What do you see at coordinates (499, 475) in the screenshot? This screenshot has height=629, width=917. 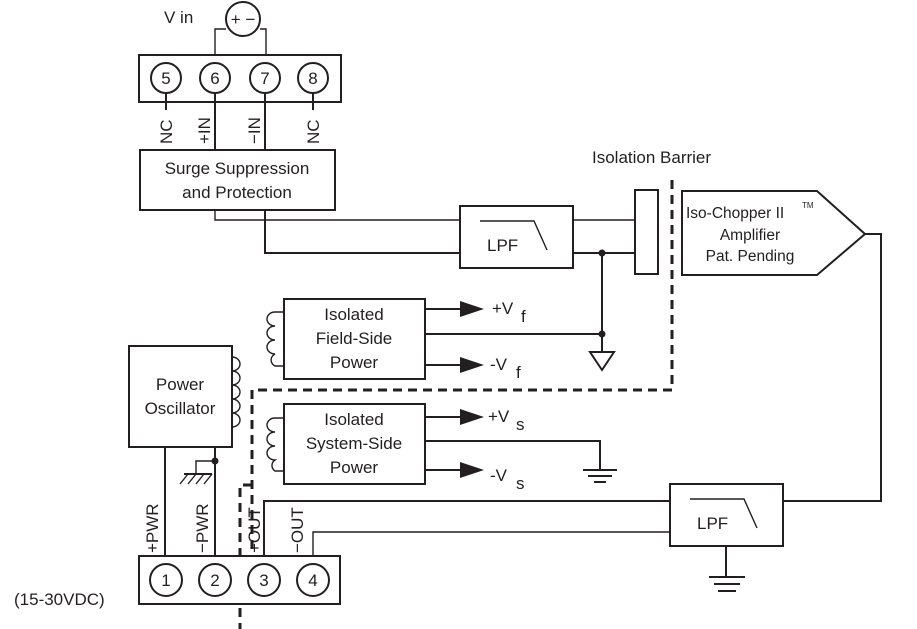 I see `vs-minus-label: -V` at bounding box center [499, 475].